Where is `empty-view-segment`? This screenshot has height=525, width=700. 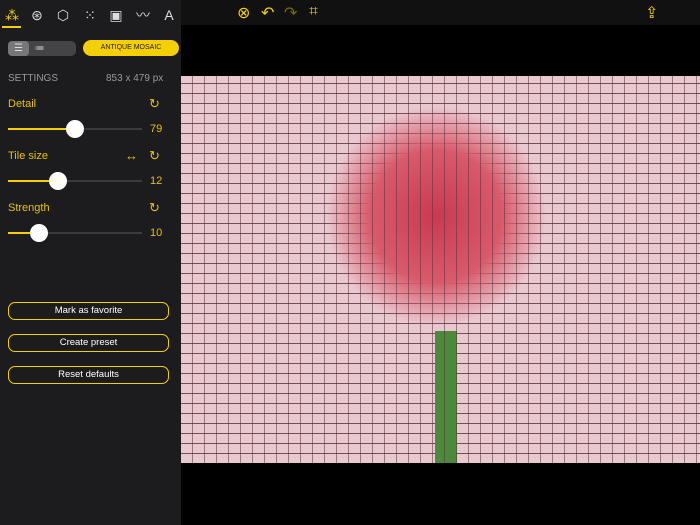
empty-view-segment is located at coordinates (60, 48).